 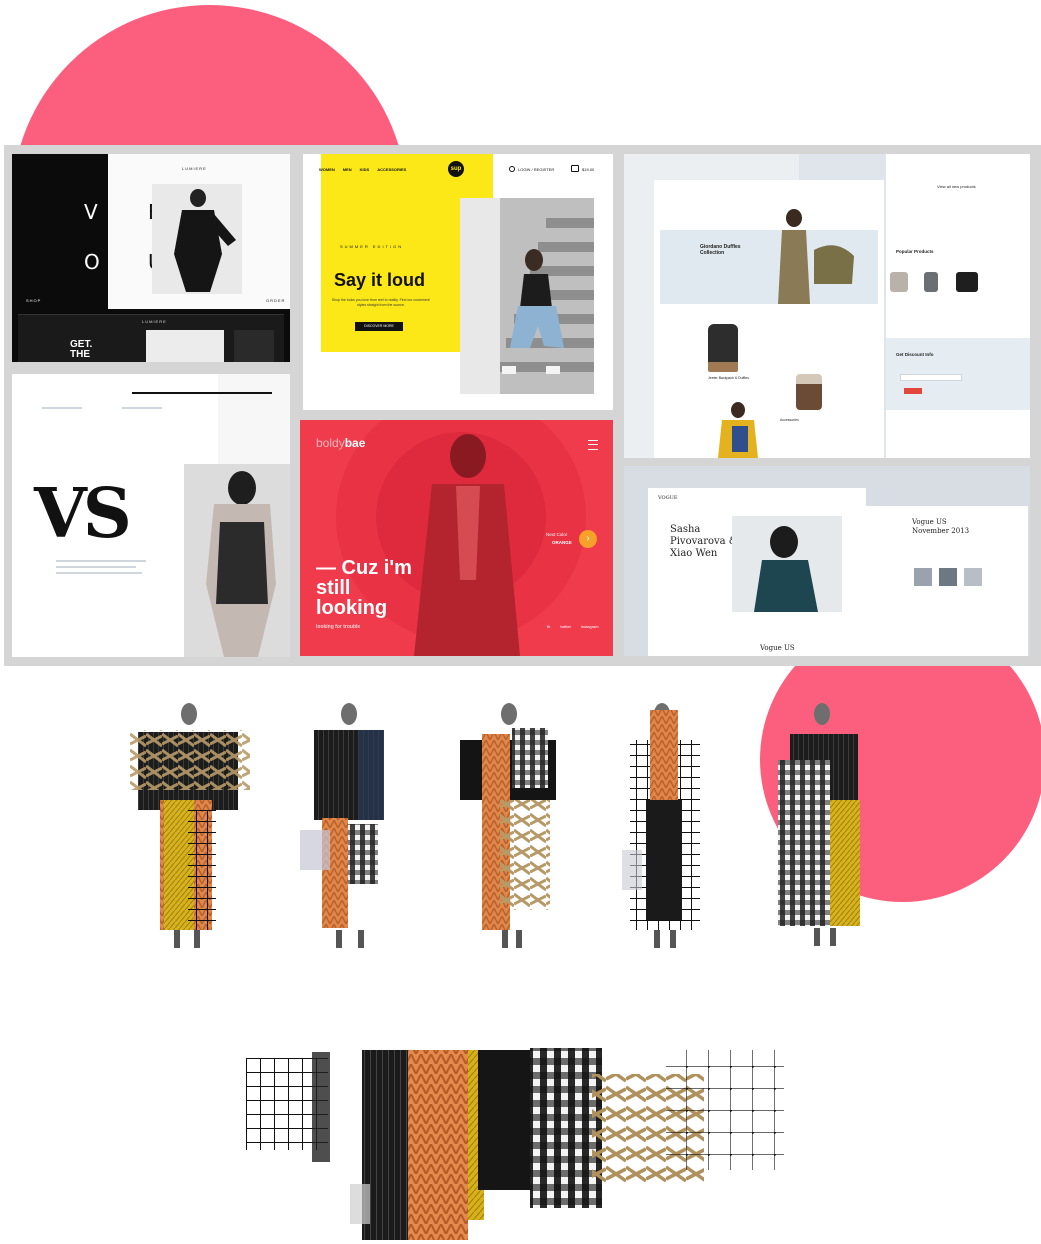 What do you see at coordinates (364, 568) in the screenshot?
I see `headline-line-1: — Cuz i'm` at bounding box center [364, 568].